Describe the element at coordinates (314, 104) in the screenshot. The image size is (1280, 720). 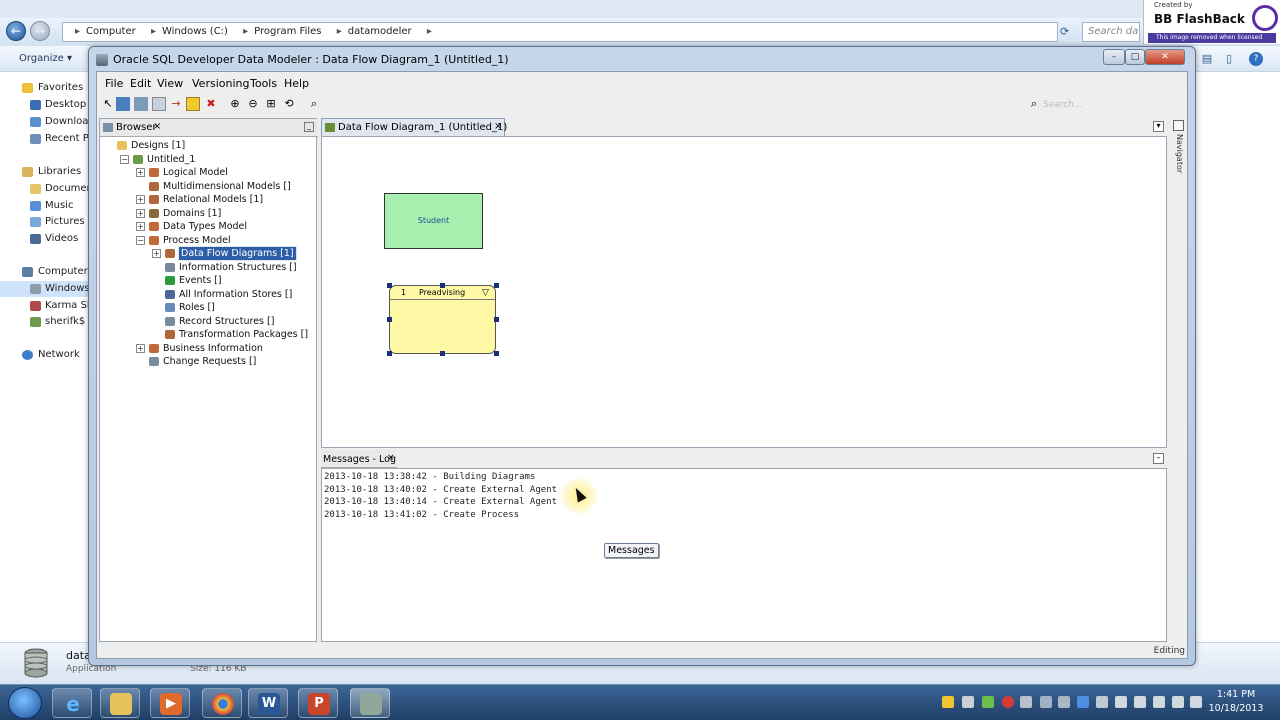
I see `binoculars-icon: ⌕` at that location.